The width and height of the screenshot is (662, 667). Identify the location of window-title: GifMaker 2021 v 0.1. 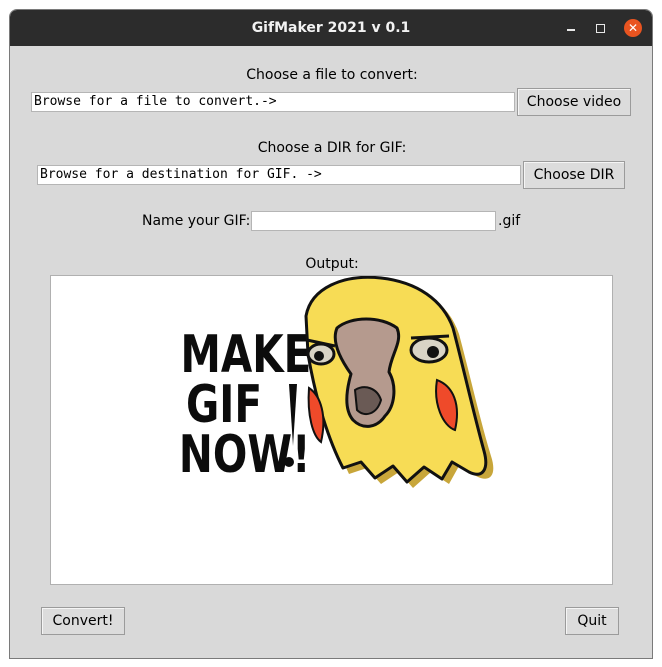
(331, 28).